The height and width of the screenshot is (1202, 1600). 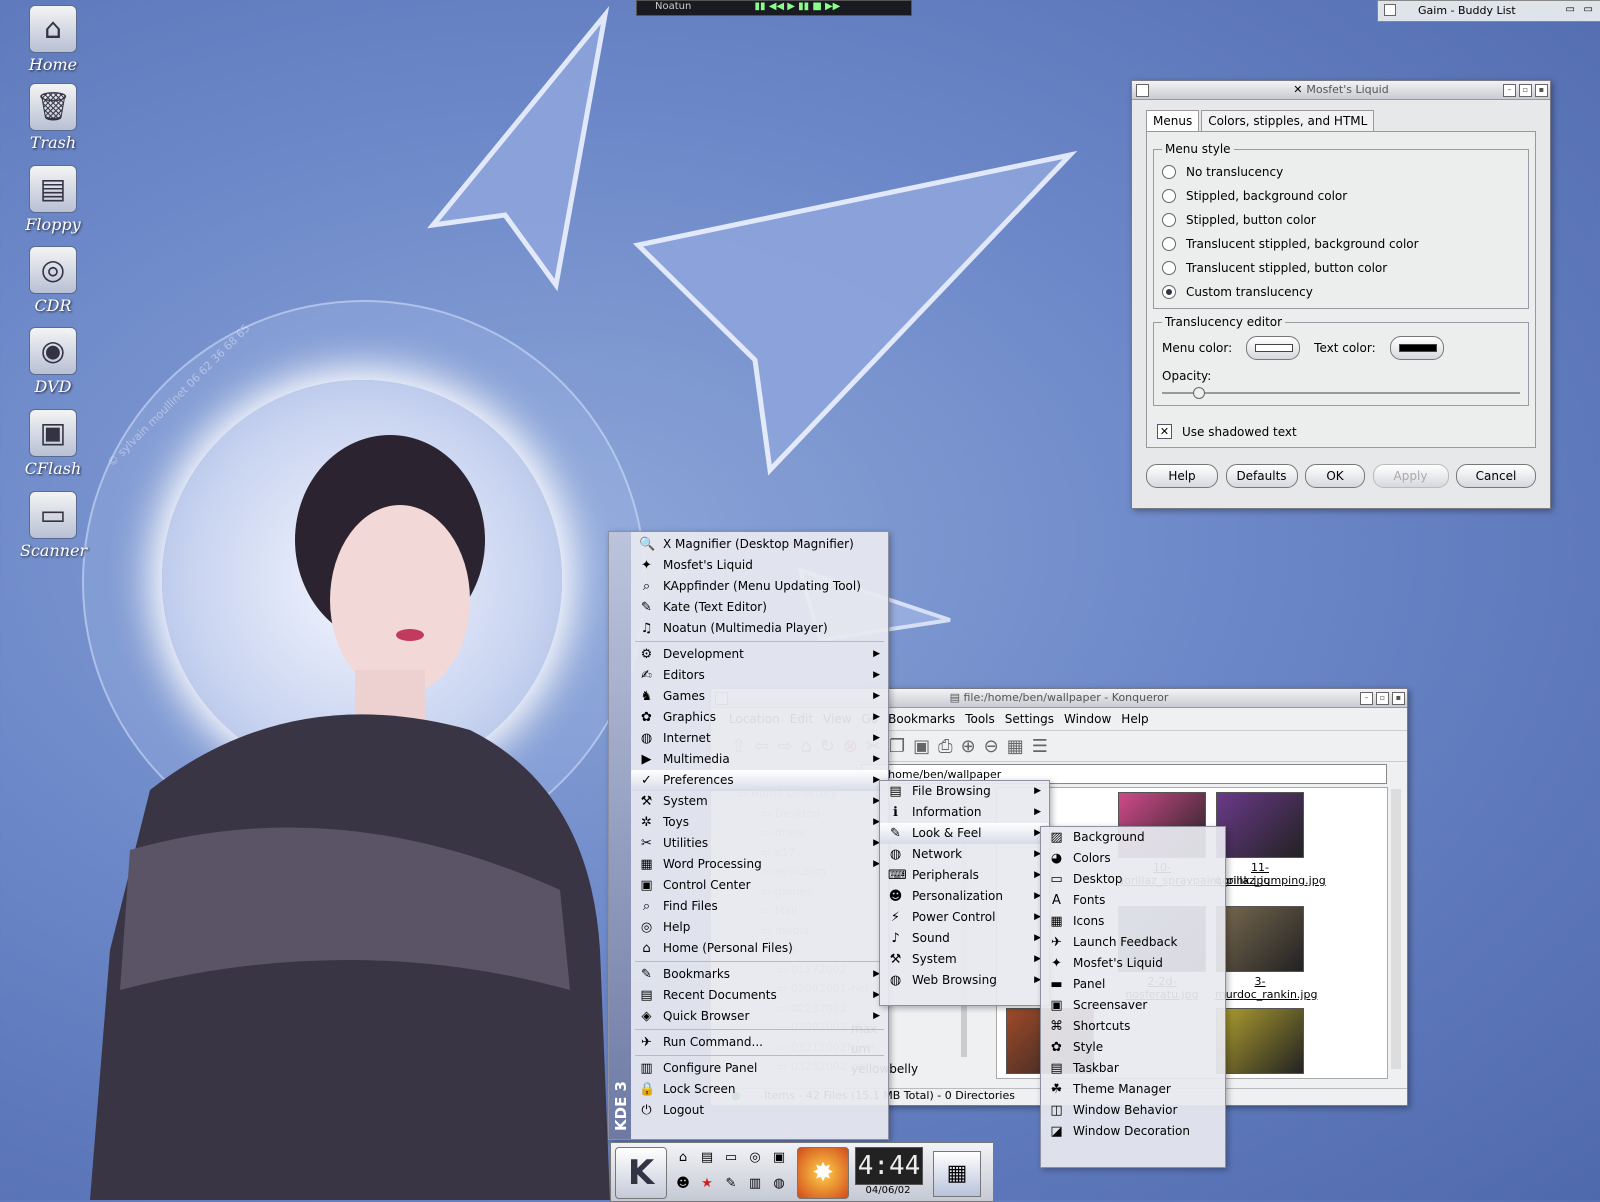 I want to click on menu-item-word-processing: ▦ Word Processing ▶, so click(x=759, y=864).